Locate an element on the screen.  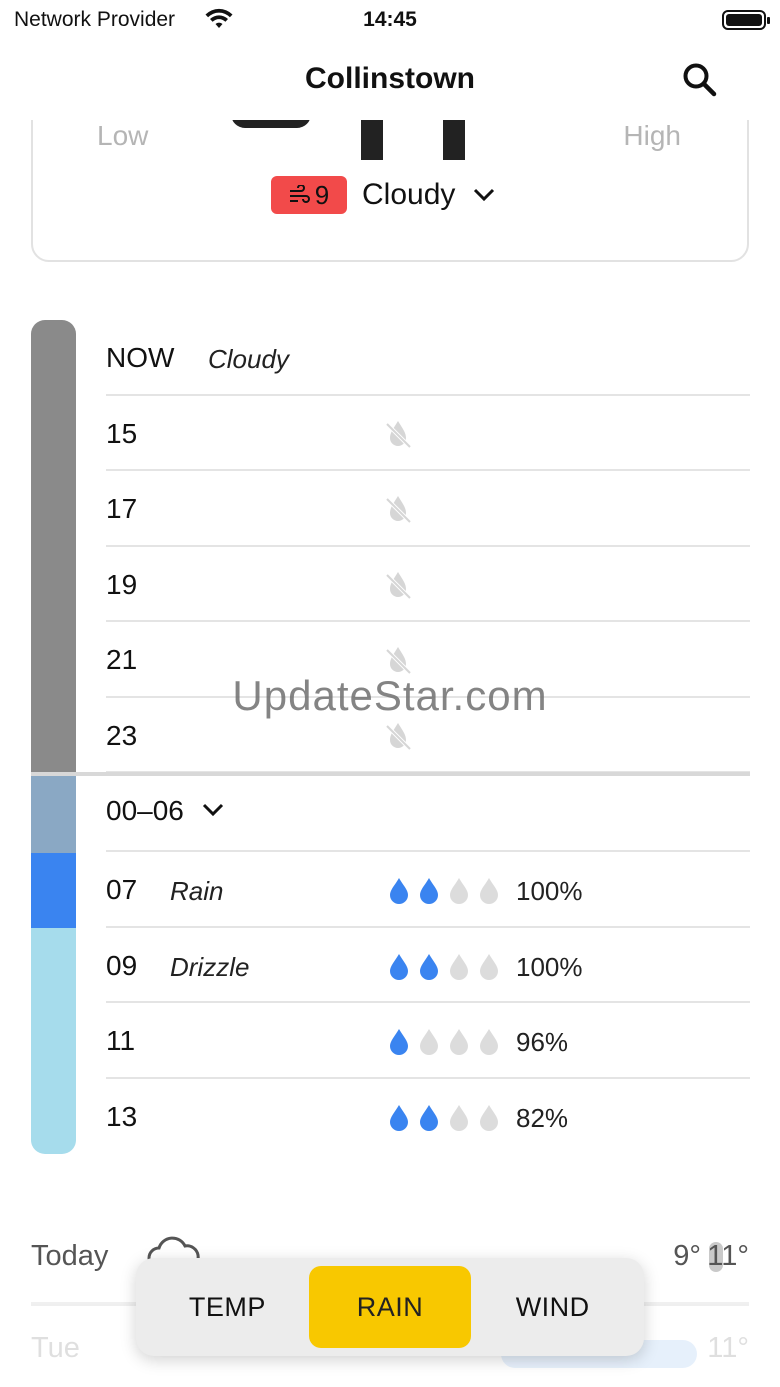
hourly-row: 09 Drizzle 100% is located at coordinates (428, 965).